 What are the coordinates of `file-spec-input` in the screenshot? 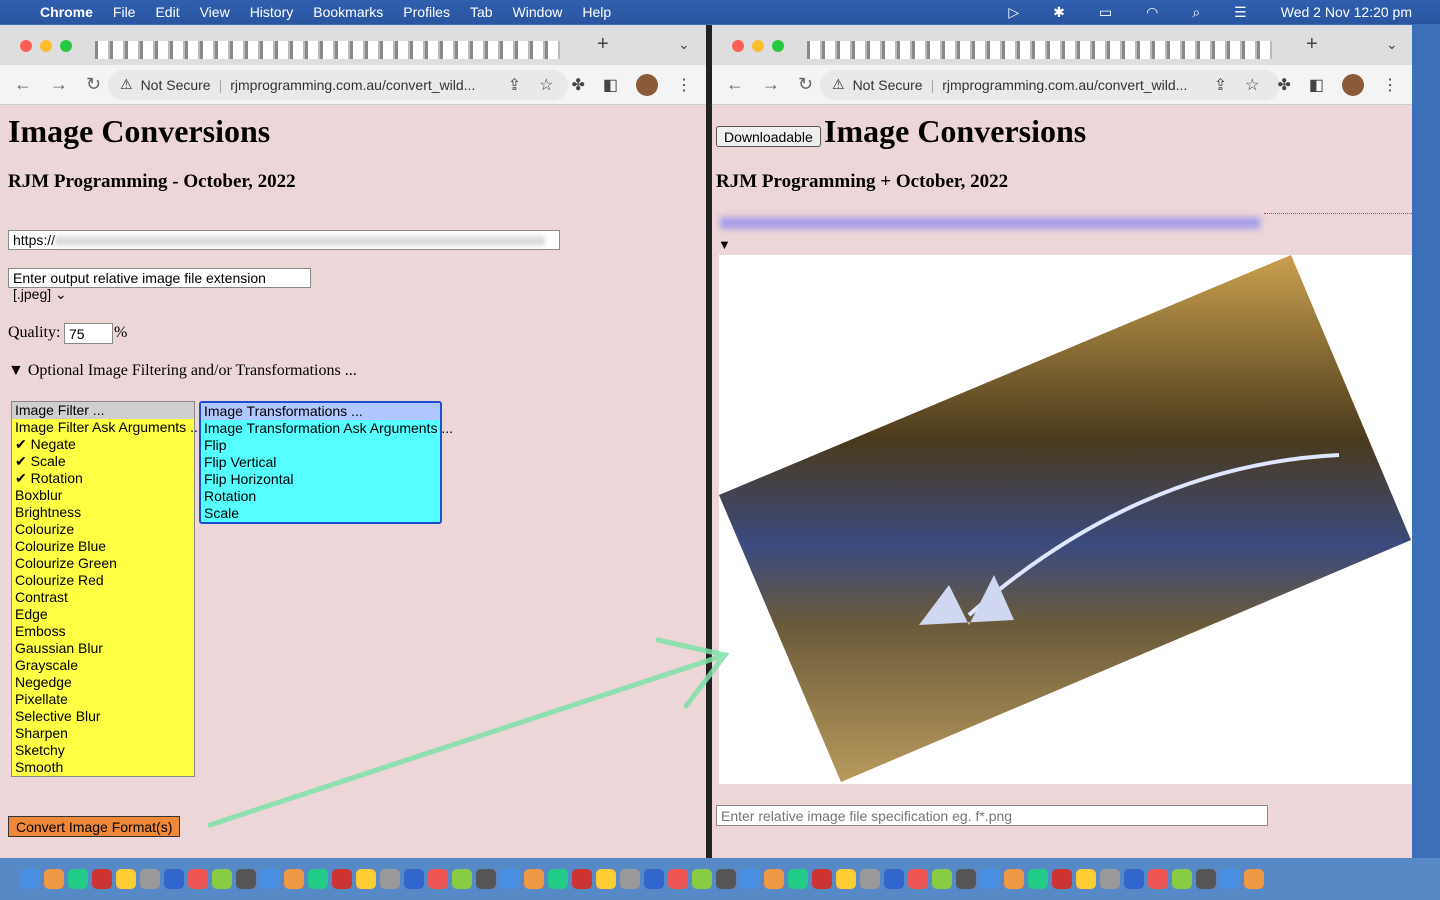 It's located at (992, 815).